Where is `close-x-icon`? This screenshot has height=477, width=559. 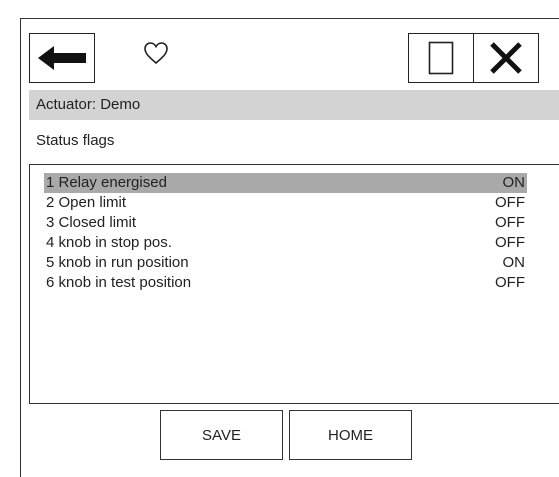
close-x-icon is located at coordinates (506, 58).